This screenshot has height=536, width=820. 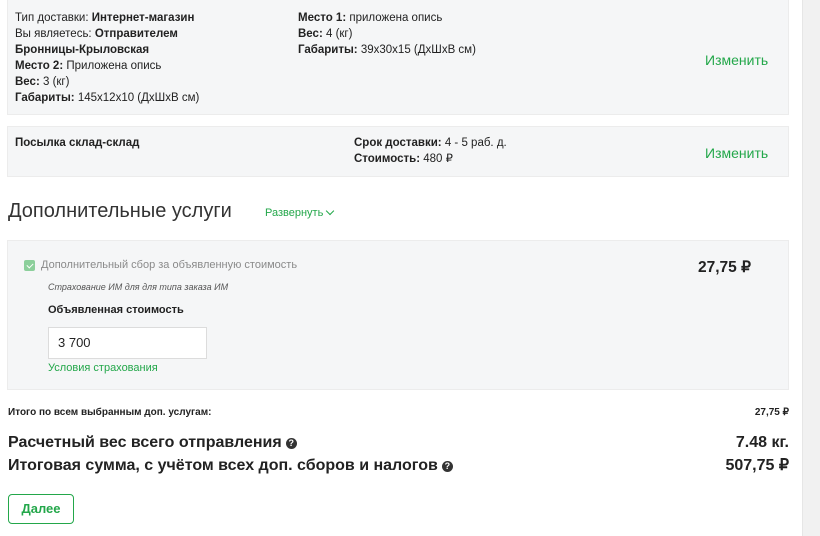 I want to click on expand-services-link: Развернуть, so click(x=300, y=212).